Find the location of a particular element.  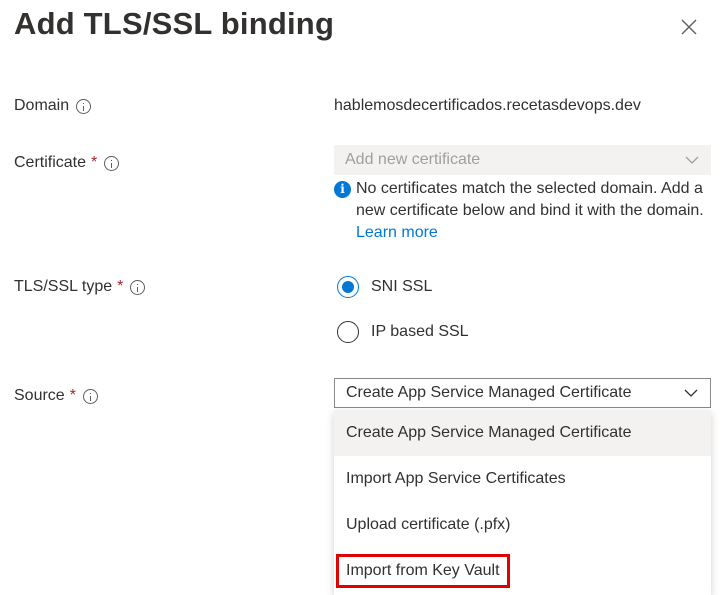

radio-ip-based-ssl: IP based SSL is located at coordinates (403, 332).